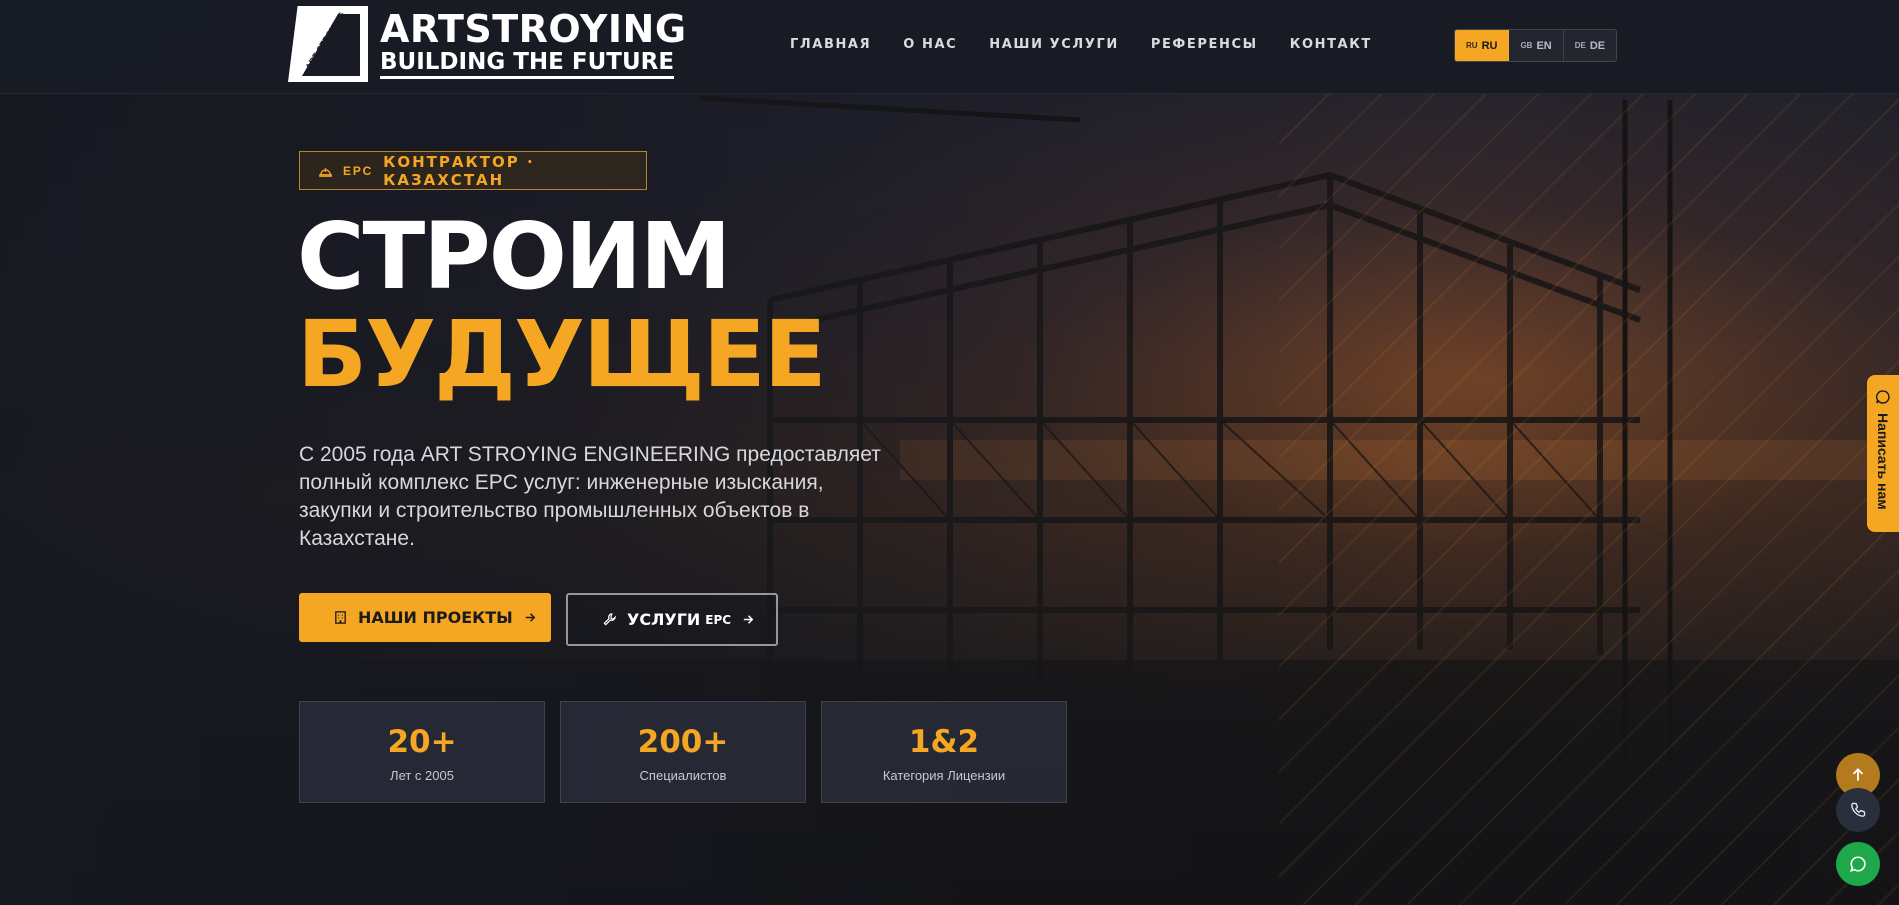  I want to click on hero-badge: EPC КОНТРАКТОР · КАЗАХСТАН, so click(473, 170).